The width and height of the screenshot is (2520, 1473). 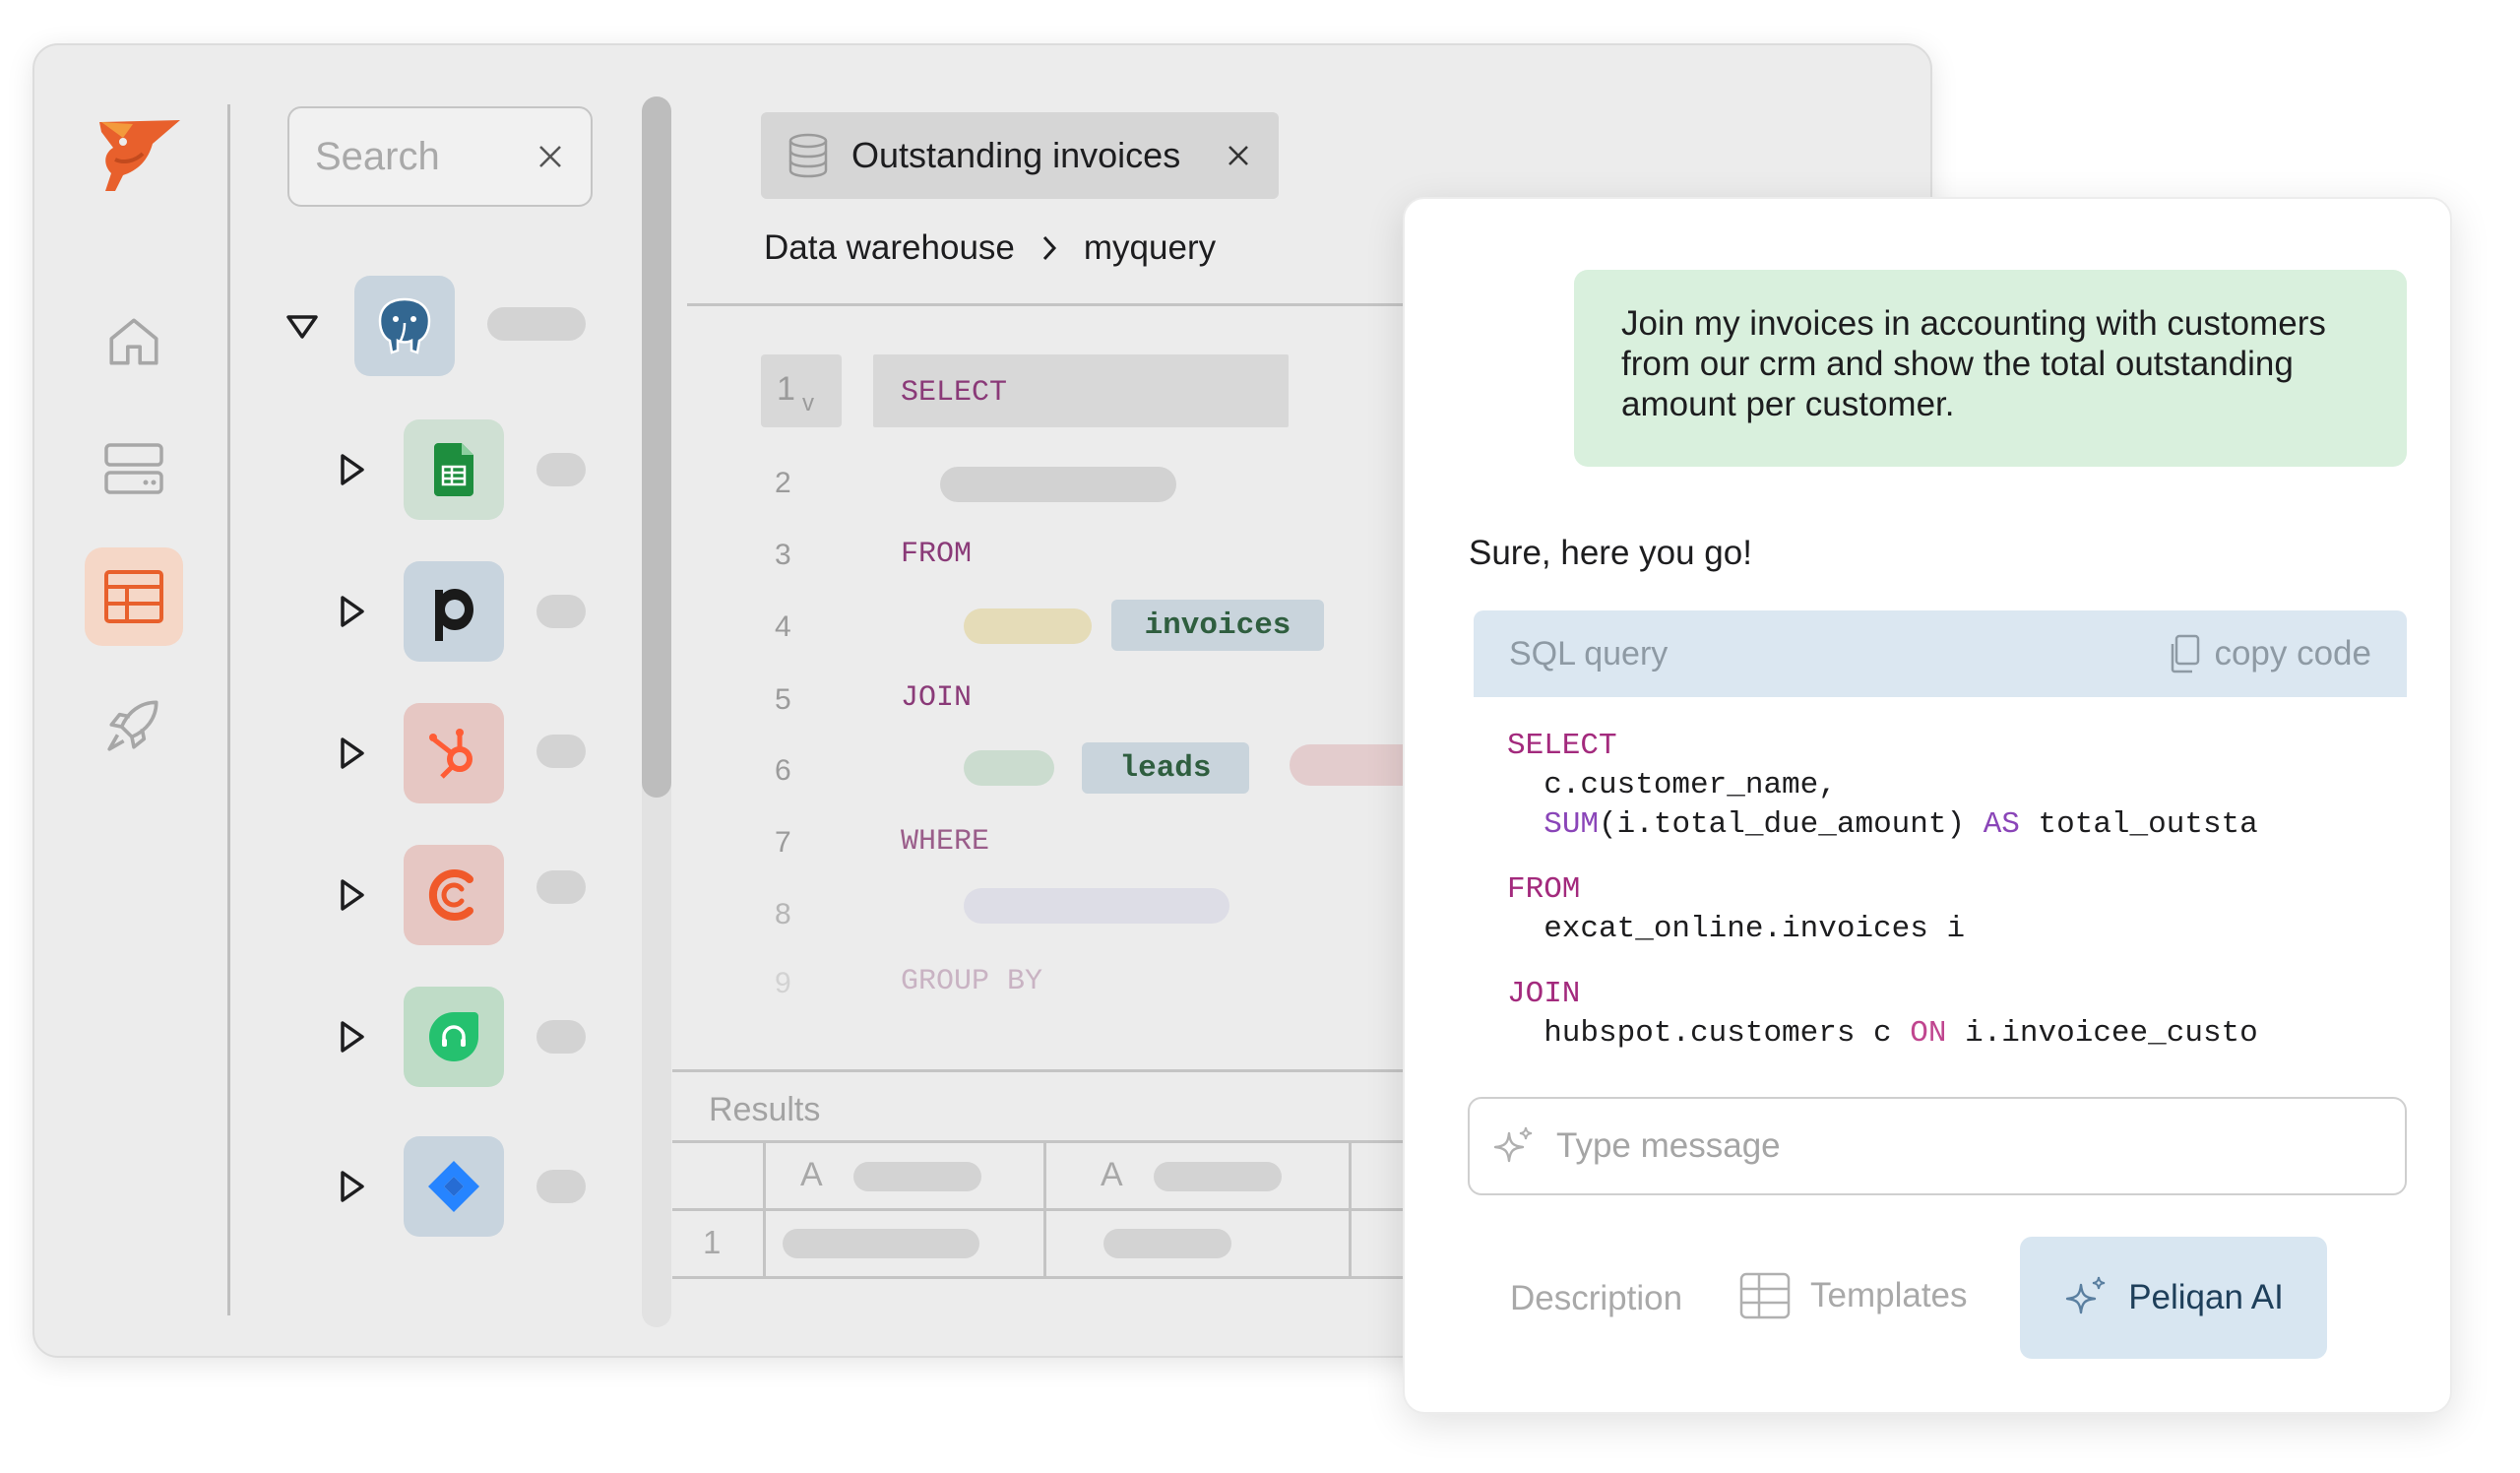 What do you see at coordinates (404, 325) in the screenshot?
I see `postgresql-icon` at bounding box center [404, 325].